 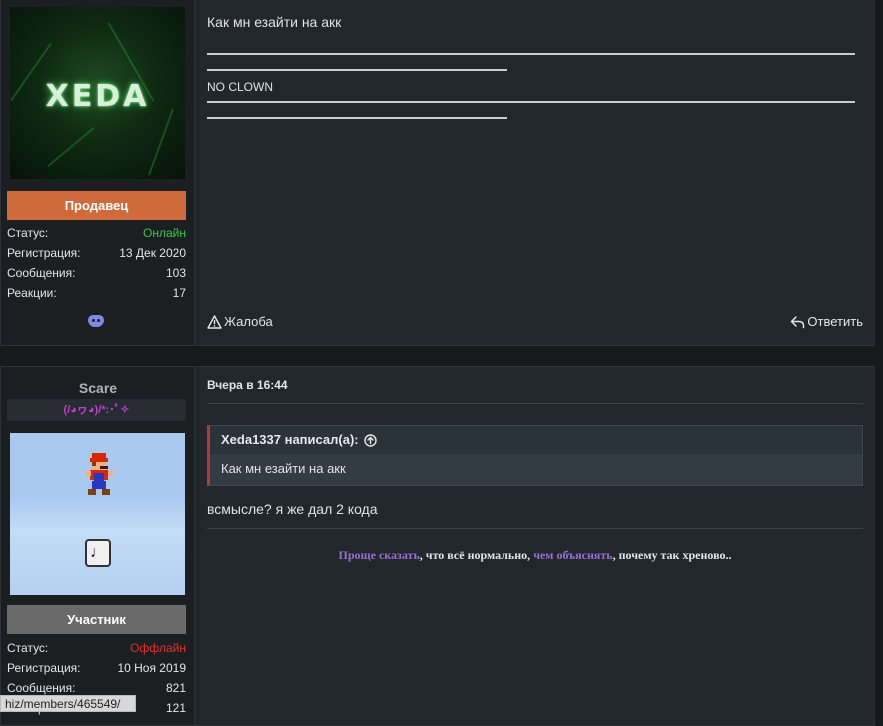 I want to click on stat-value-registration: 13 Дек 2020, so click(x=152, y=253).